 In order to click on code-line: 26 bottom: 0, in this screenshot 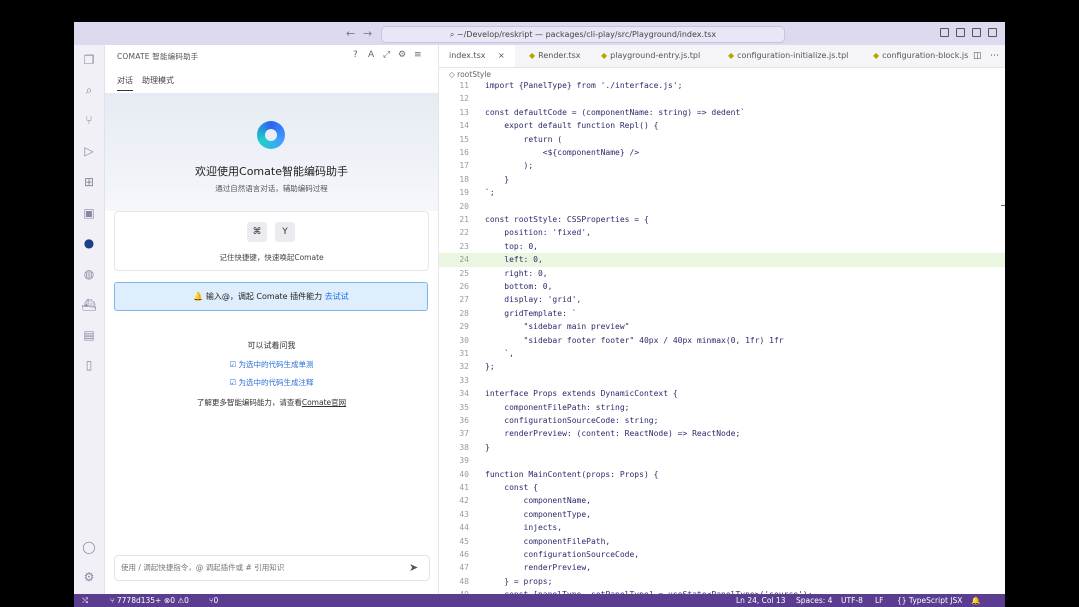, I will do `click(722, 286)`.